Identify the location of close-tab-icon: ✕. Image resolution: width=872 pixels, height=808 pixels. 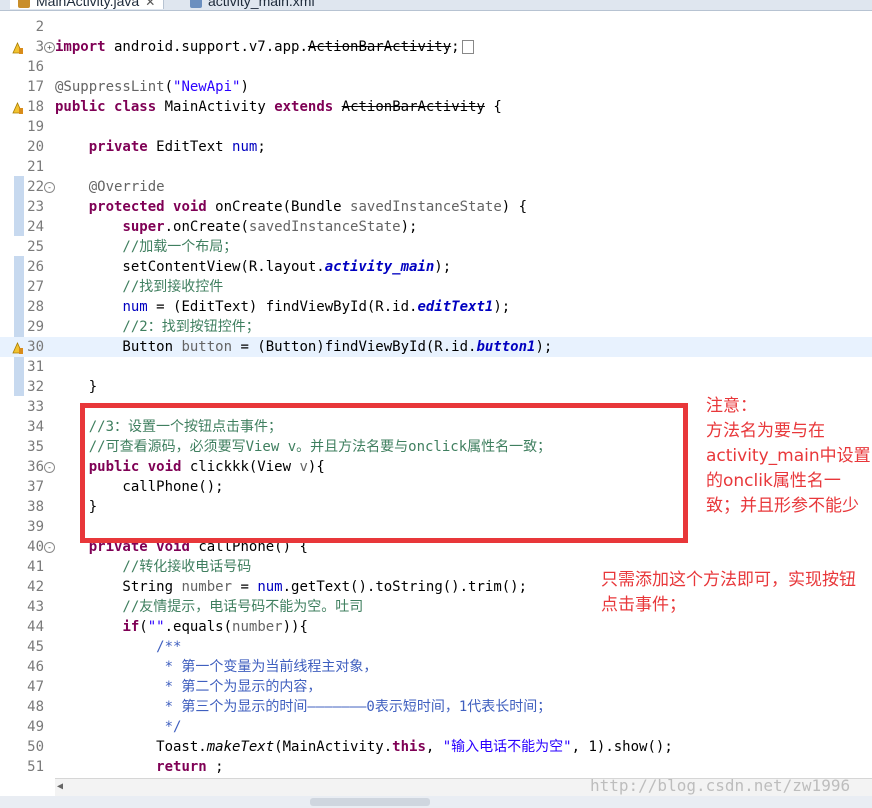
(150, 4).